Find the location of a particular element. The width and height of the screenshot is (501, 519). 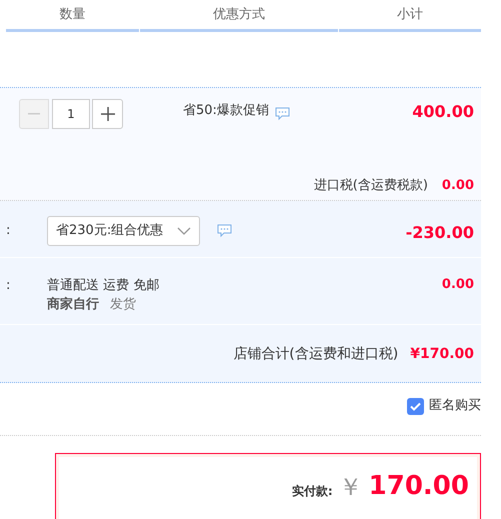

payment-amount: 170.00 is located at coordinates (418, 486).